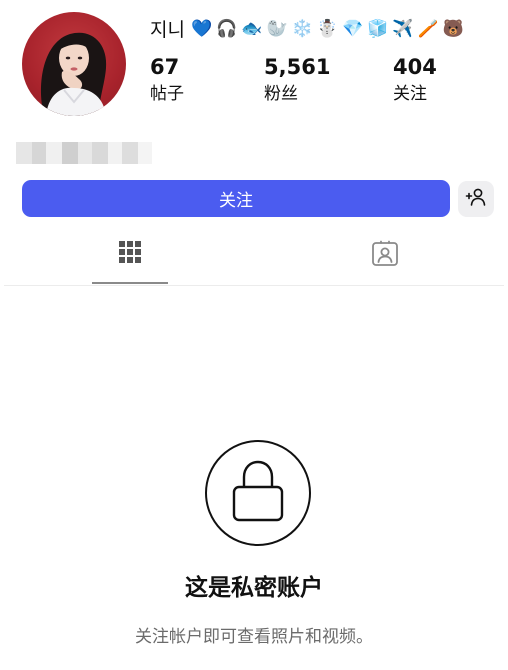 The height and width of the screenshot is (670, 508). Describe the element at coordinates (130, 254) in the screenshot. I see `grid-icon` at that location.